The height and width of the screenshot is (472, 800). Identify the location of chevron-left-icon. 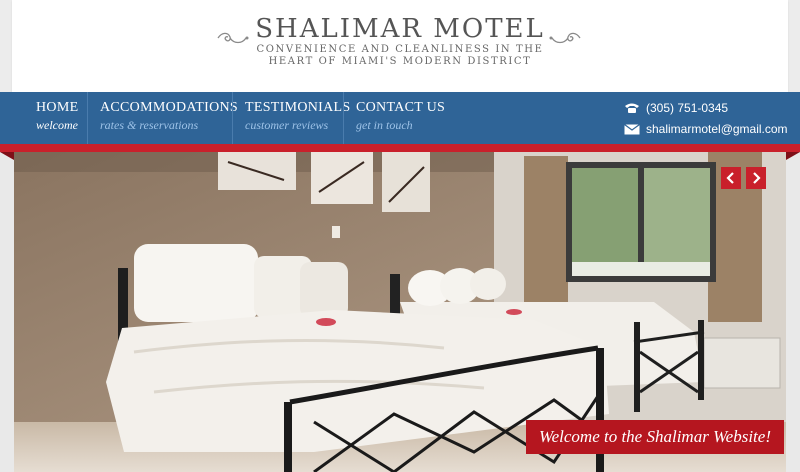
(730, 178).